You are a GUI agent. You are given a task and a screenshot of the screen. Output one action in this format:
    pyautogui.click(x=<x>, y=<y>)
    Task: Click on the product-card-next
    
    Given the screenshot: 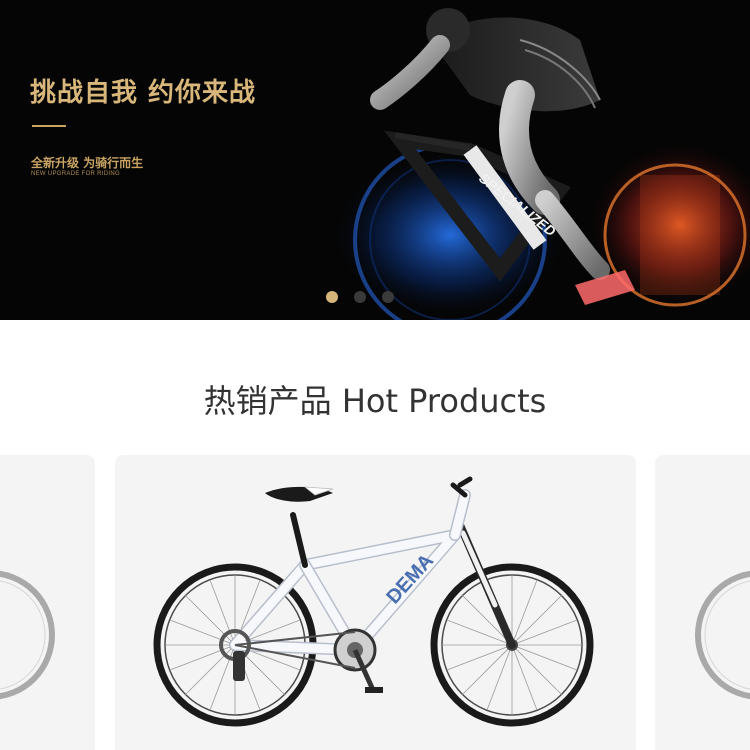 What is the action you would take?
    pyautogui.click(x=702, y=602)
    